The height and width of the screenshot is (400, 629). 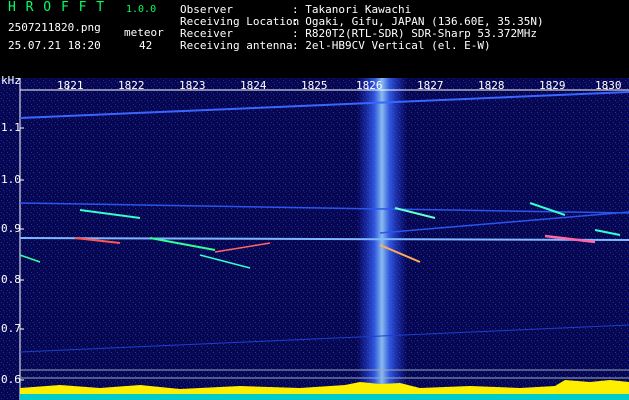 I want to click on file-name: 2507211820.png, so click(x=54, y=27).